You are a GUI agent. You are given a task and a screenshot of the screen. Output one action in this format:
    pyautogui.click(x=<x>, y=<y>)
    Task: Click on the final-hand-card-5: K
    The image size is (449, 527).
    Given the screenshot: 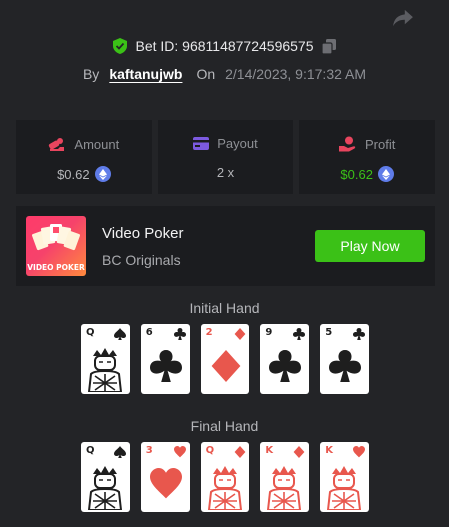 What is the action you would take?
    pyautogui.click(x=344, y=477)
    